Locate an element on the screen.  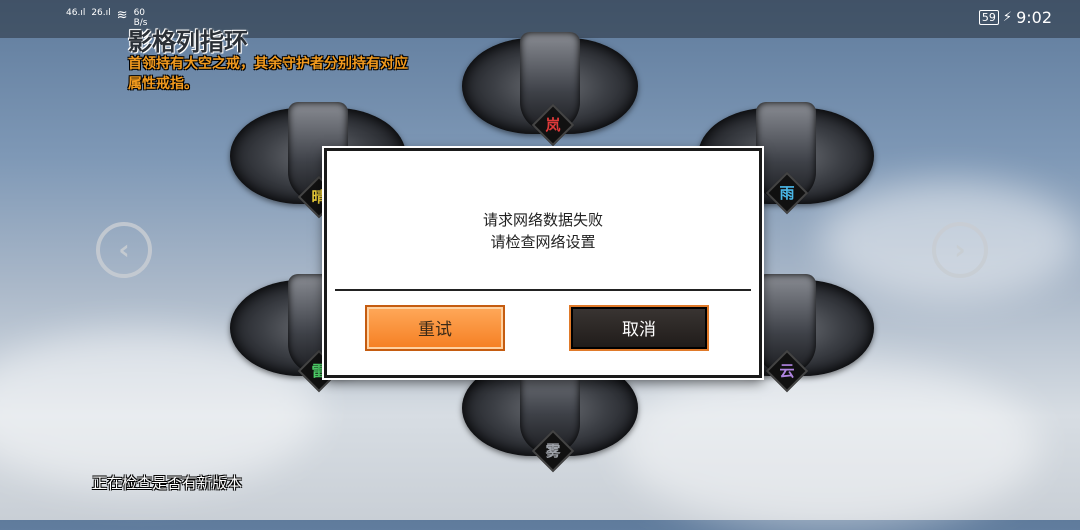
dialog-message-line1: 请求网络数据失败 is located at coordinates (542, 220).